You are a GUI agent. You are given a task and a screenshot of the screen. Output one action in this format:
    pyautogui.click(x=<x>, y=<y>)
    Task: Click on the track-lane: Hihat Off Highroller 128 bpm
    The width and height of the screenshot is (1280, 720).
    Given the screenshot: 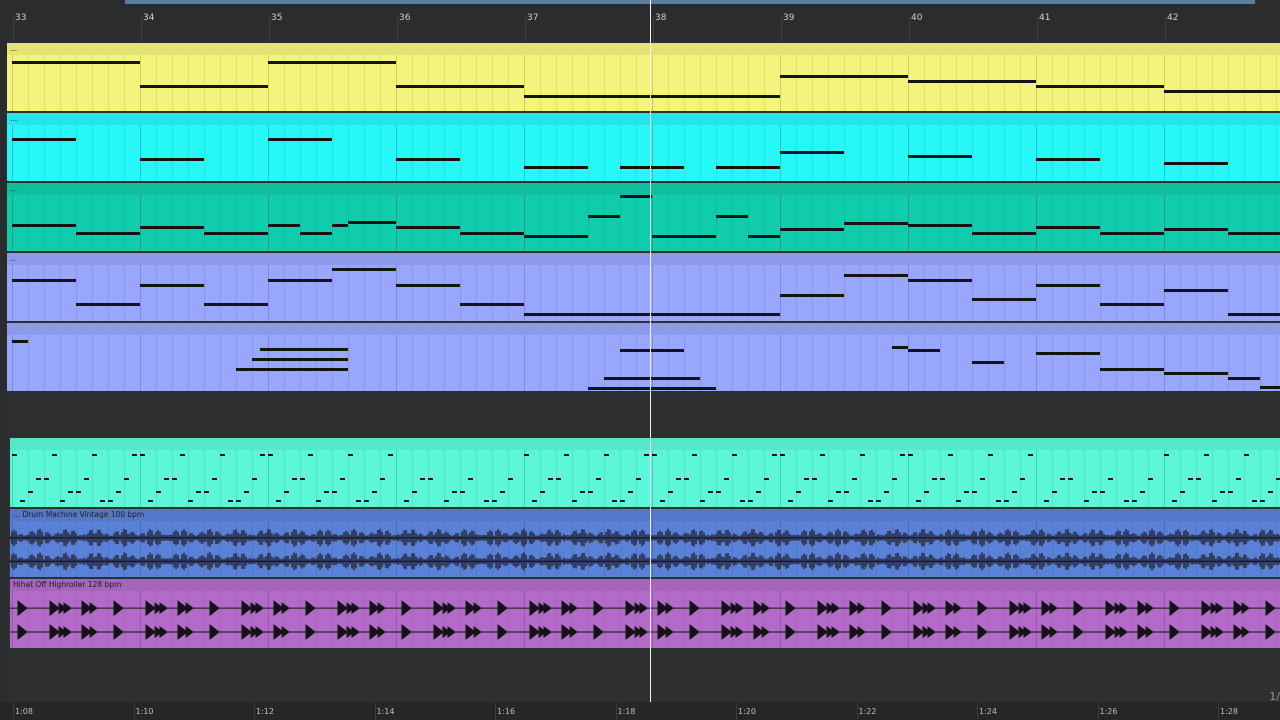 What is the action you would take?
    pyautogui.click(x=640, y=613)
    